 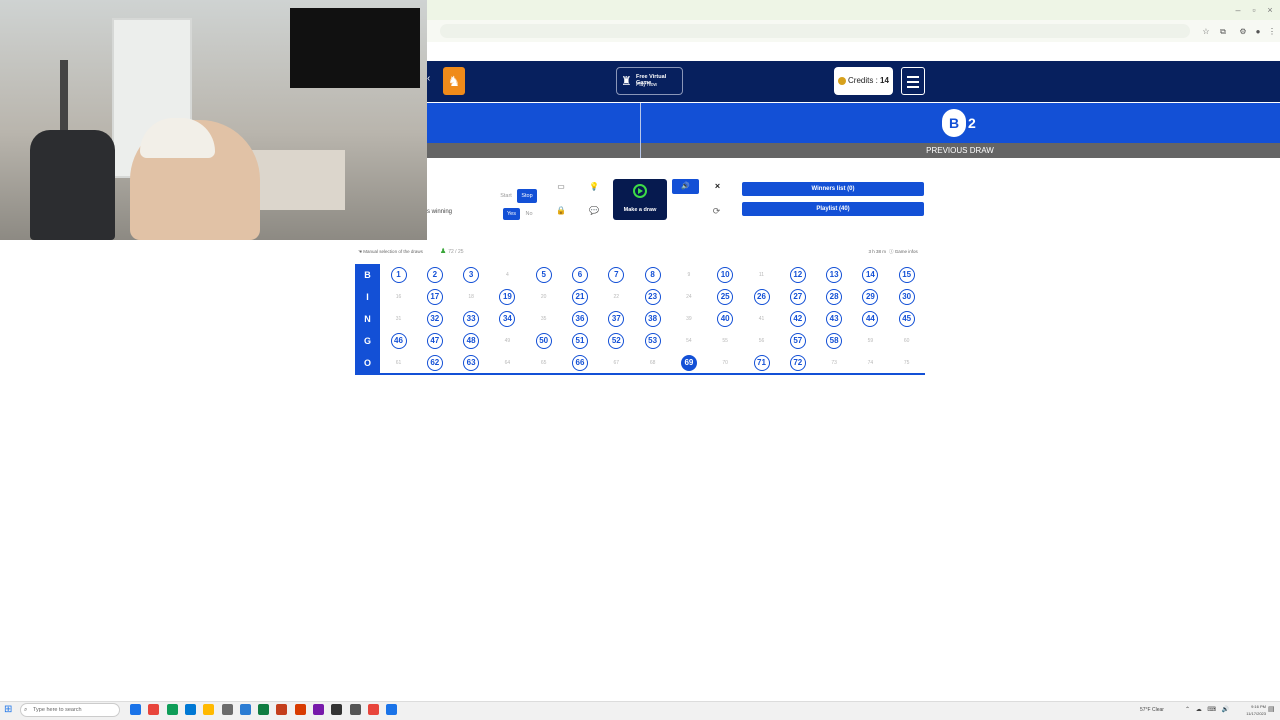 I want to click on board-number: 43, so click(x=834, y=319).